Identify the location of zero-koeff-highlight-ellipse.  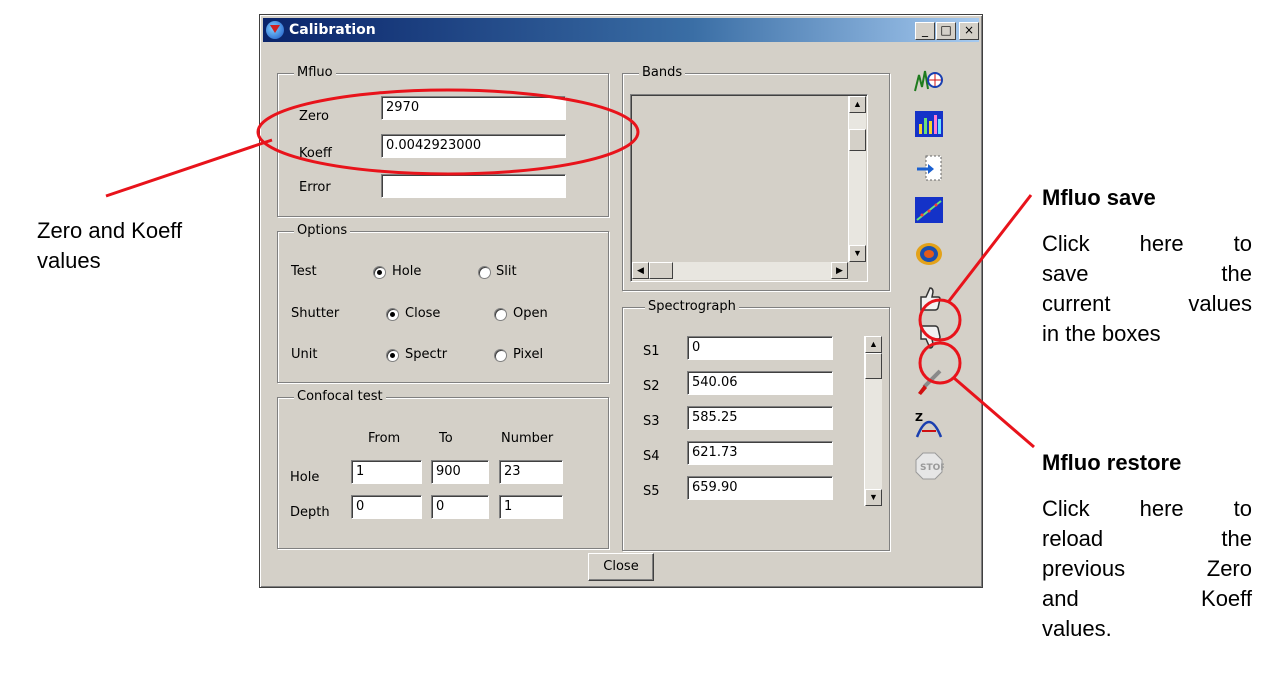
(448, 132).